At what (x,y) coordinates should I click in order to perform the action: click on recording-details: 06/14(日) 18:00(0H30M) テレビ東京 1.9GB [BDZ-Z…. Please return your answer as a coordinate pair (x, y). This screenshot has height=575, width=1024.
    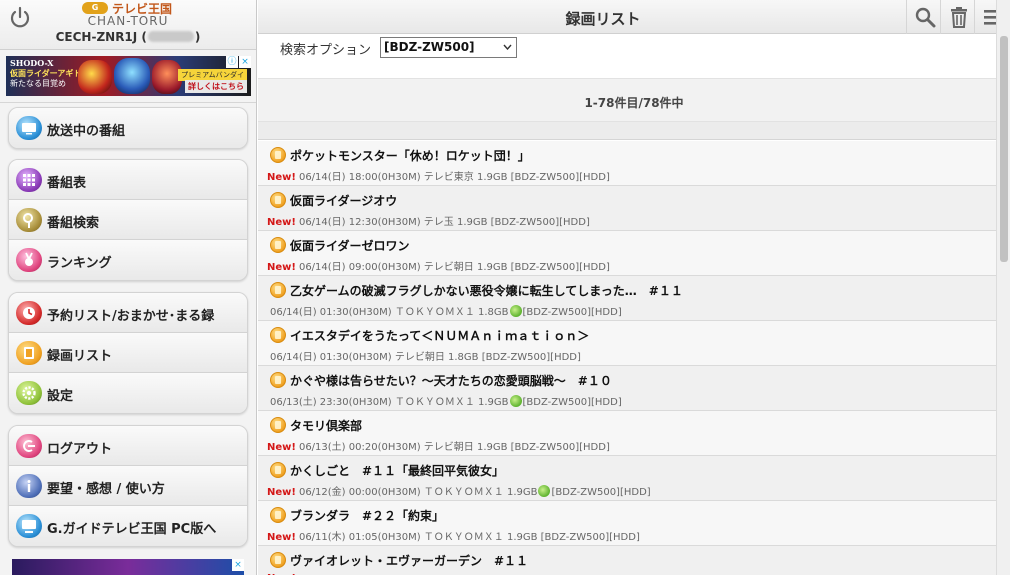
    Looking at the image, I should click on (454, 177).